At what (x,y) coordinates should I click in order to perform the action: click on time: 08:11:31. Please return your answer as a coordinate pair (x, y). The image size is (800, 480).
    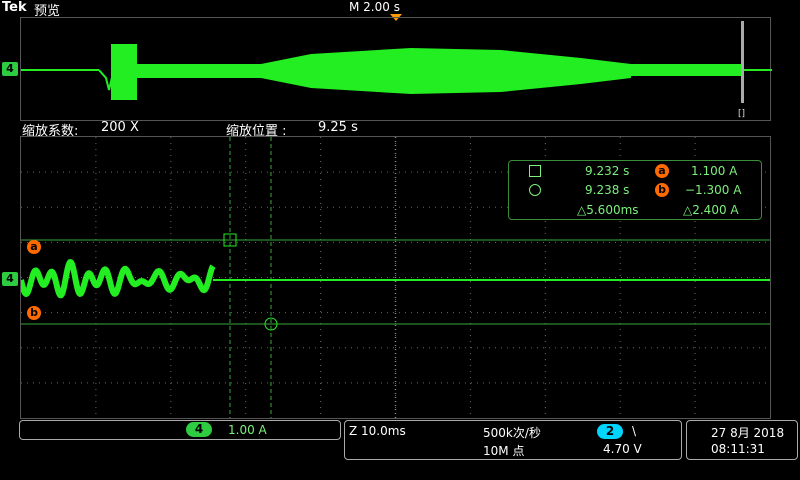
    Looking at the image, I should click on (738, 449).